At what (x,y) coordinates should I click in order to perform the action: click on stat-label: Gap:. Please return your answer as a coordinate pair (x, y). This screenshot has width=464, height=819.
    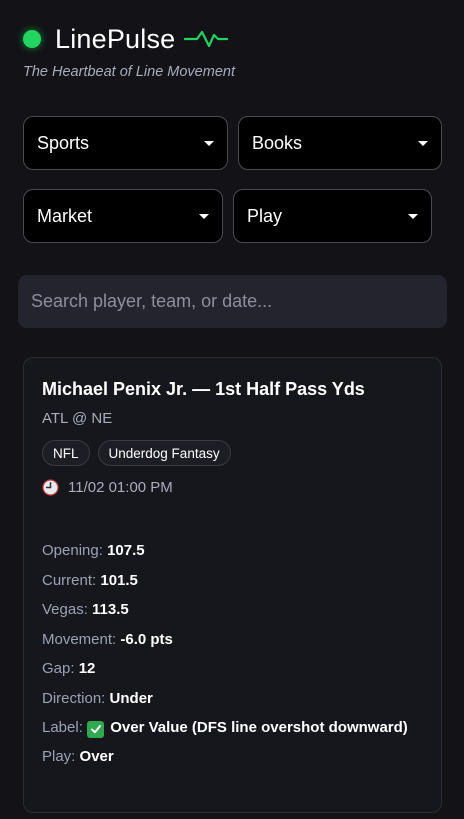
    Looking at the image, I should click on (58, 668).